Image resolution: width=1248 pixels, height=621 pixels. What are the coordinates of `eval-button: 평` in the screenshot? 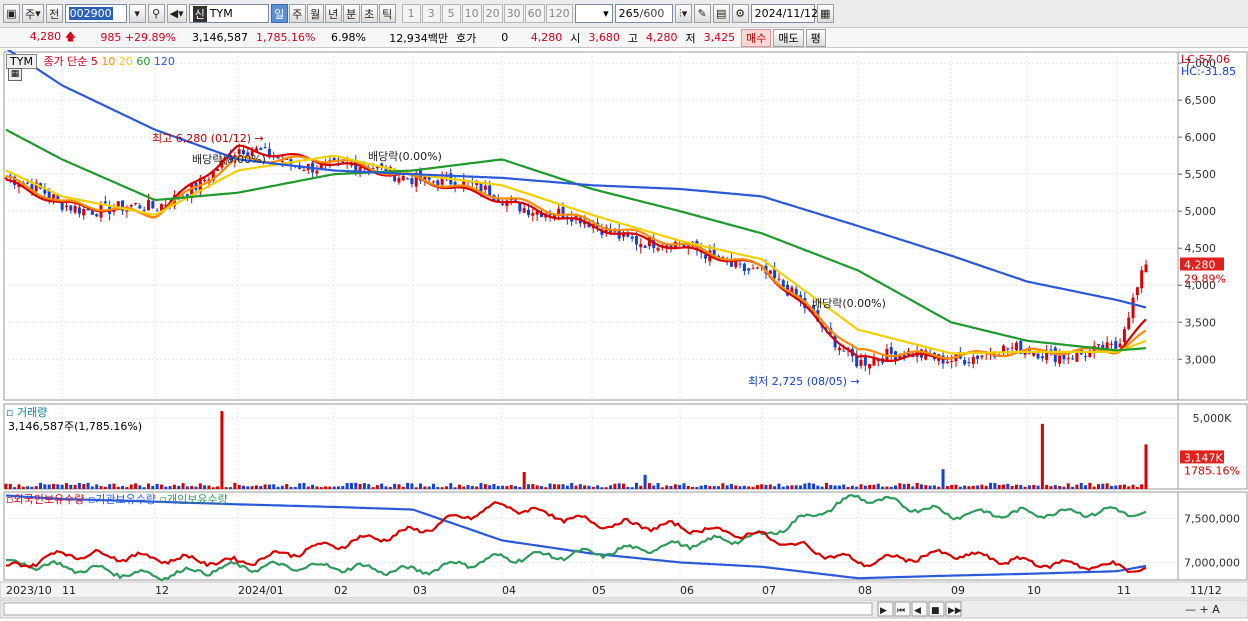 It's located at (815, 37).